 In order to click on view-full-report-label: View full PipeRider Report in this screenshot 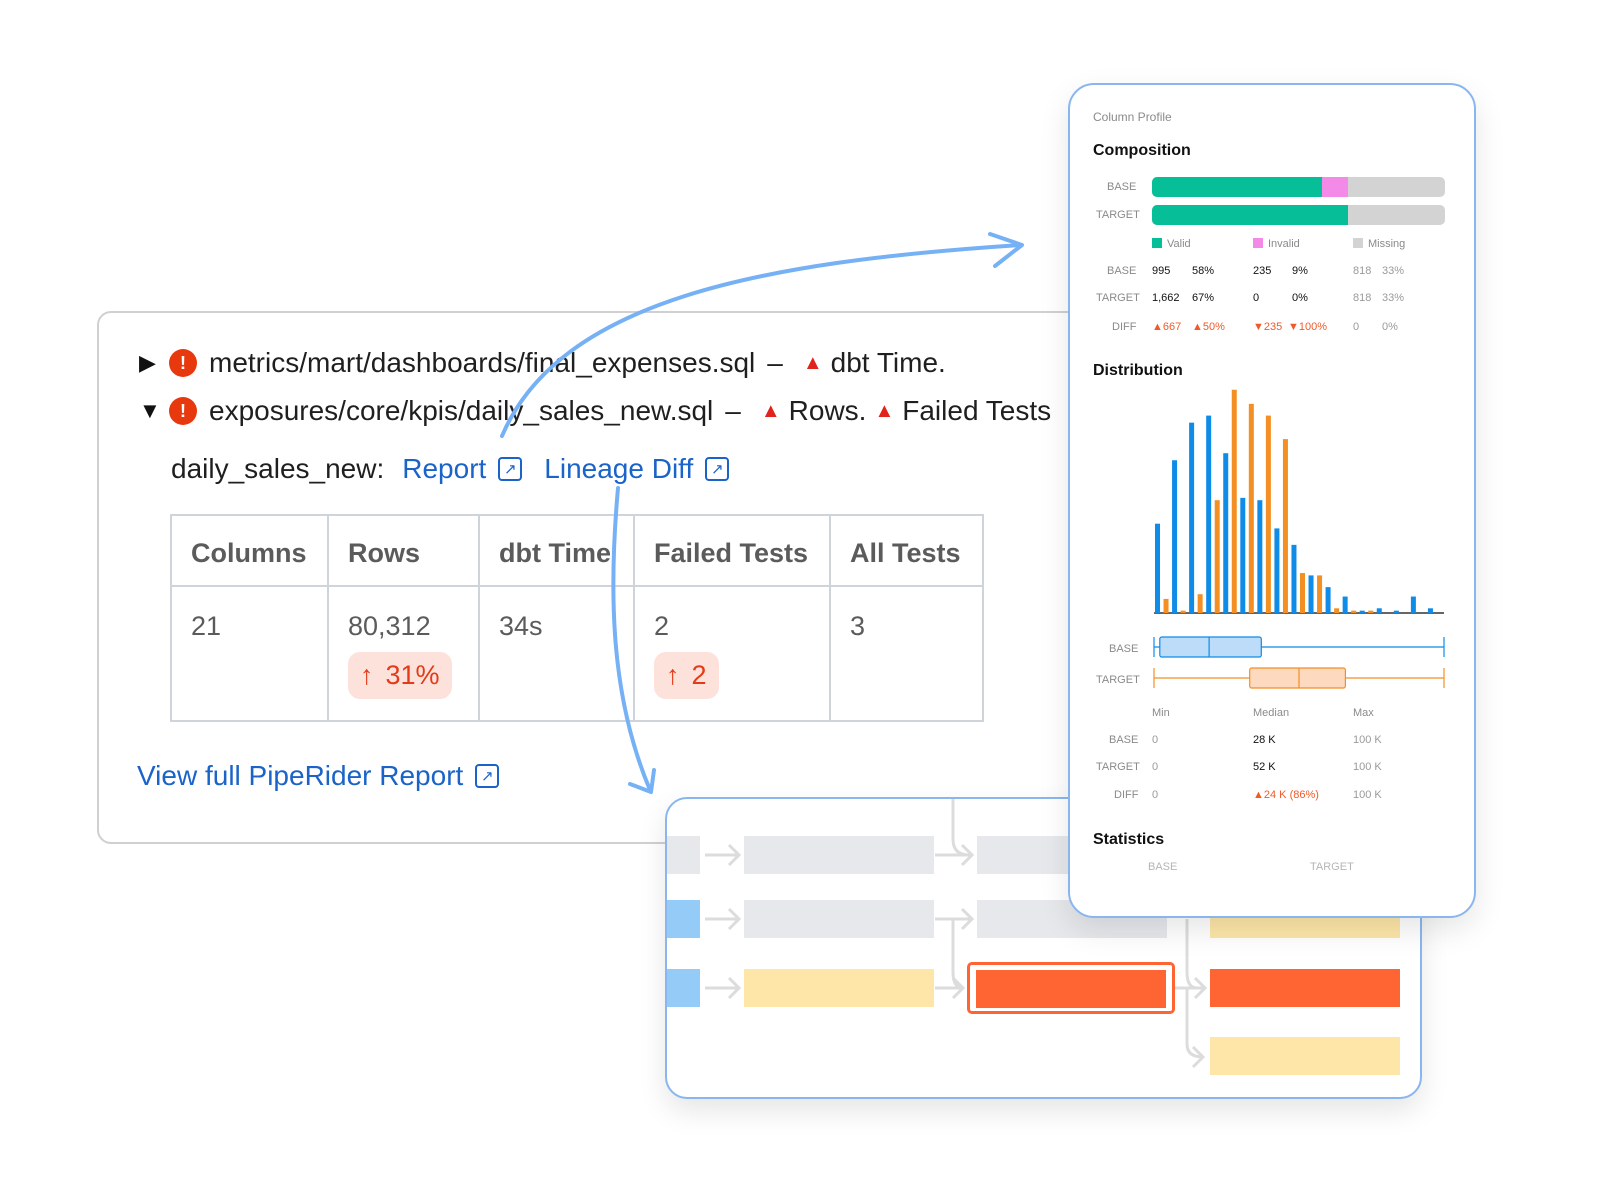, I will do `click(300, 776)`.